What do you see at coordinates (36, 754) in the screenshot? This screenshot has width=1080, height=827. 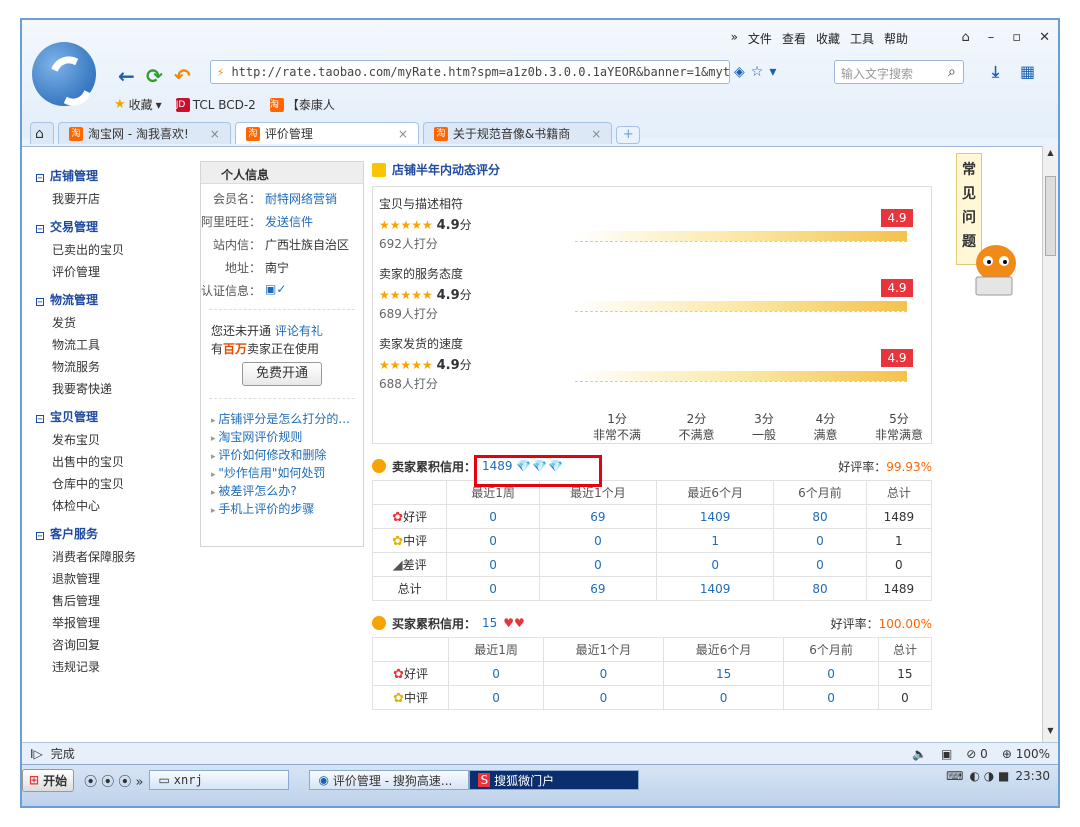 I see `play-icon: I▷` at bounding box center [36, 754].